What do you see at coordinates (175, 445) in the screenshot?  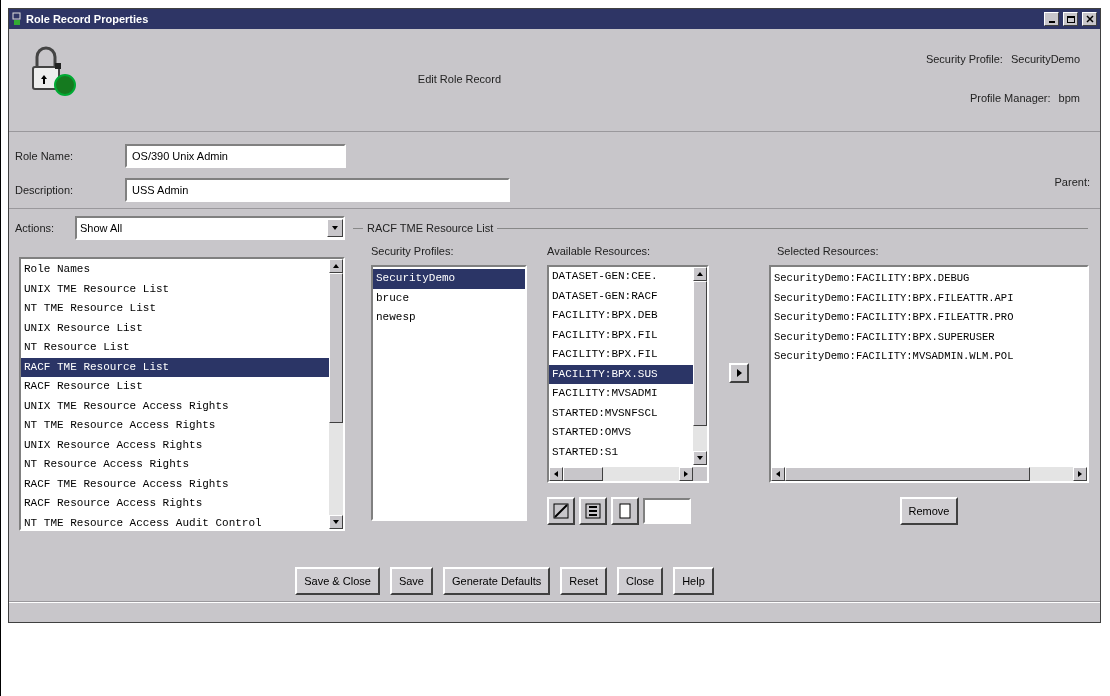 I see `list-item: UNIX Resource Access Rights` at bounding box center [175, 445].